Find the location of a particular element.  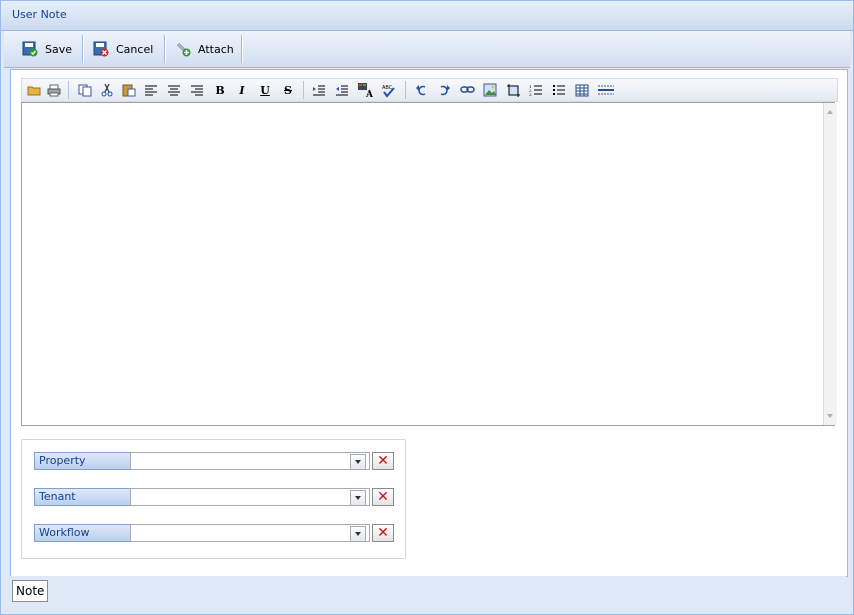

property-clear-button: ✕ is located at coordinates (383, 461).